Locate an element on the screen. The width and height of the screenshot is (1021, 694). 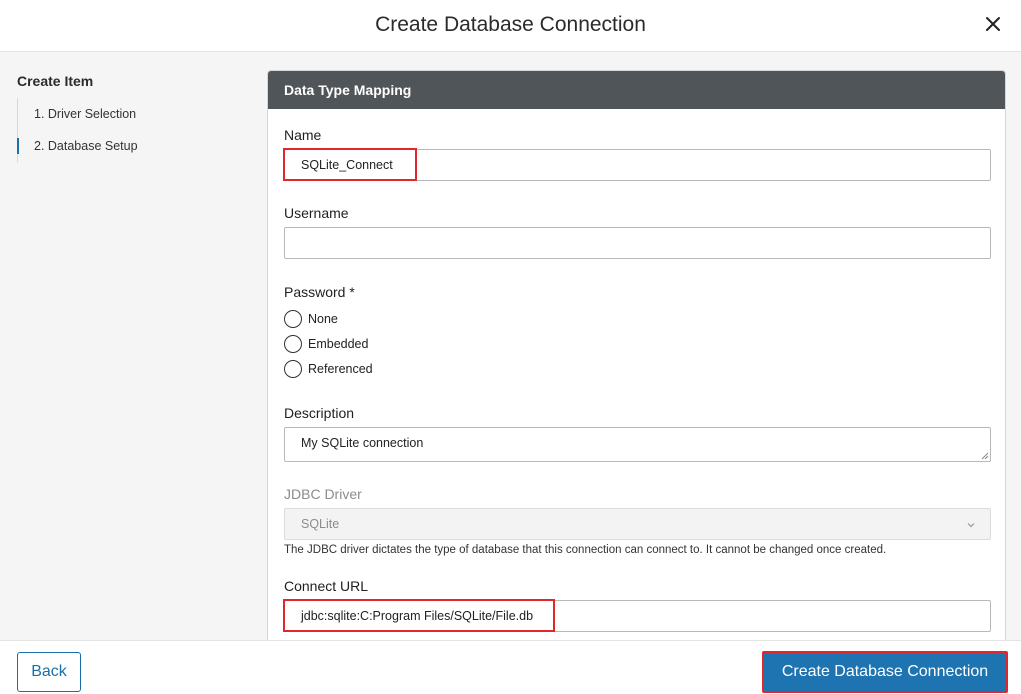
password-label: Password * is located at coordinates (319, 292).